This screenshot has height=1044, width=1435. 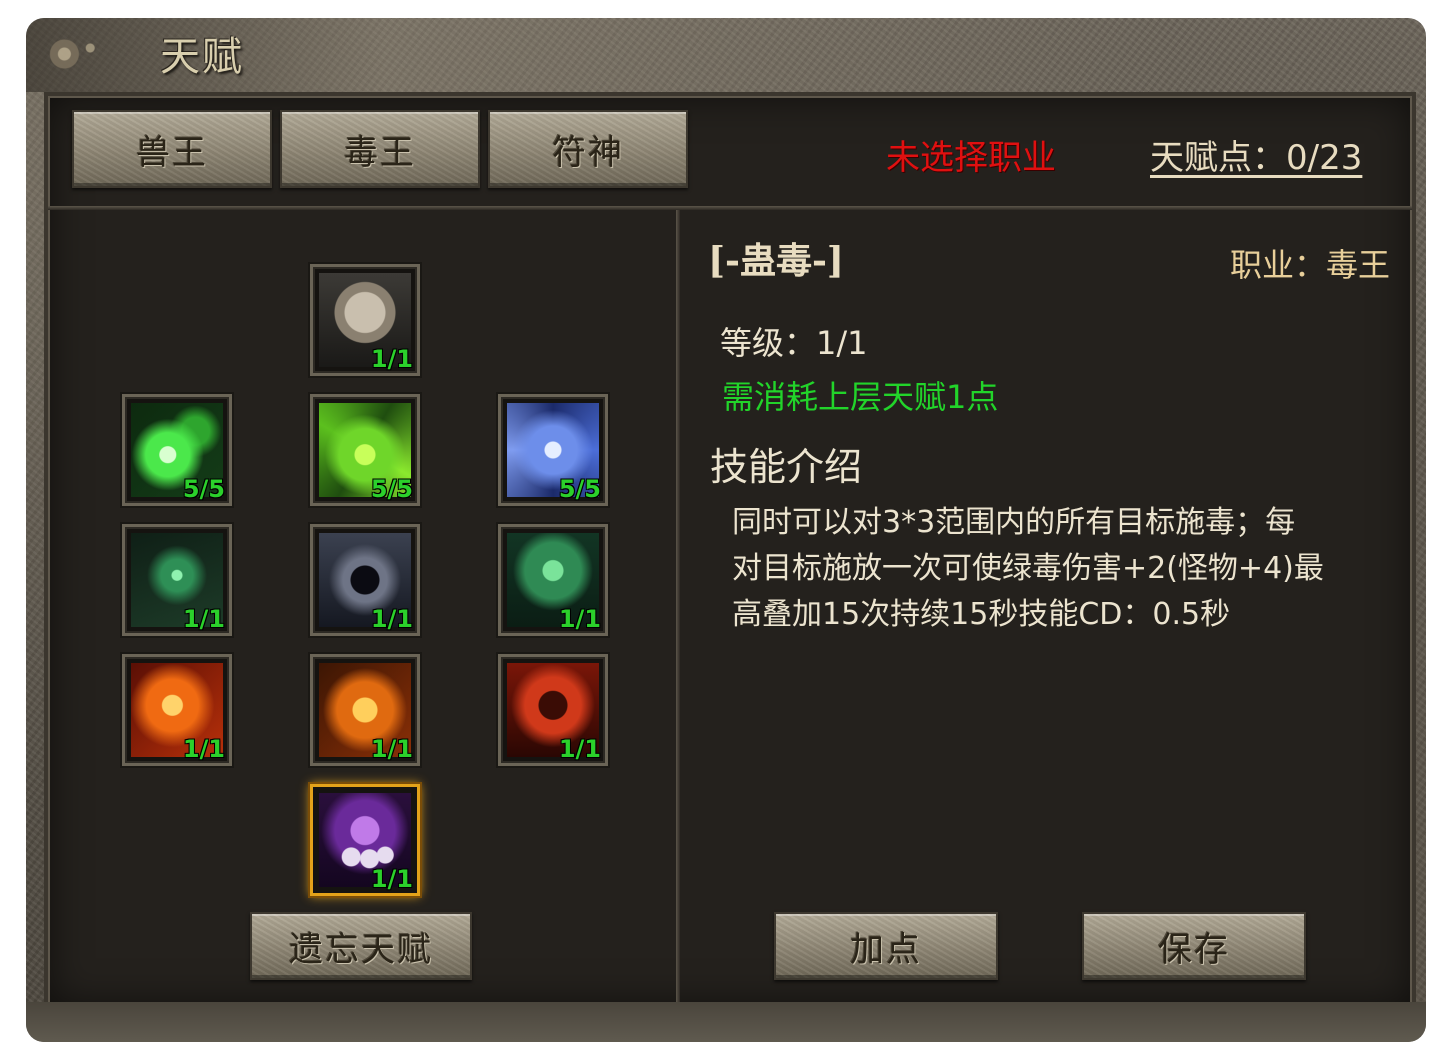 I want to click on header-divider, so click(x=730, y=208).